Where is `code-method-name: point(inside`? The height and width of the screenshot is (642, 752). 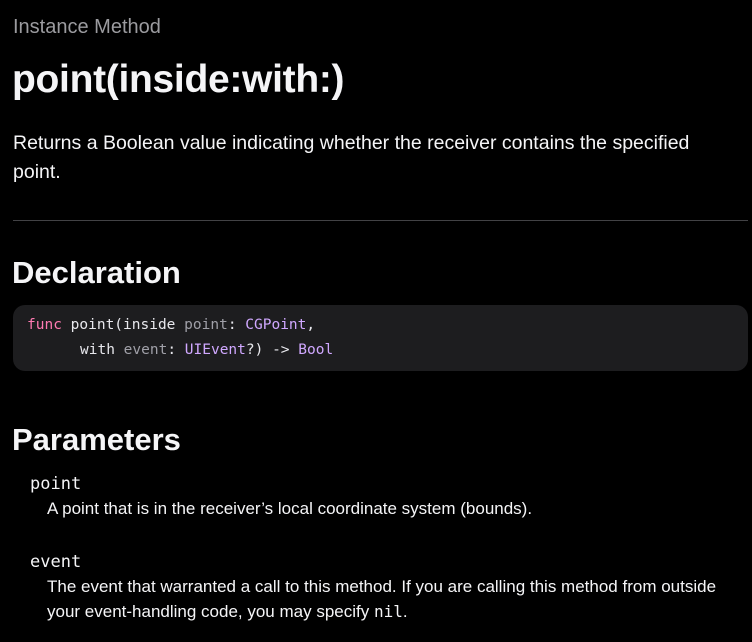
code-method-name: point(inside is located at coordinates (127, 325).